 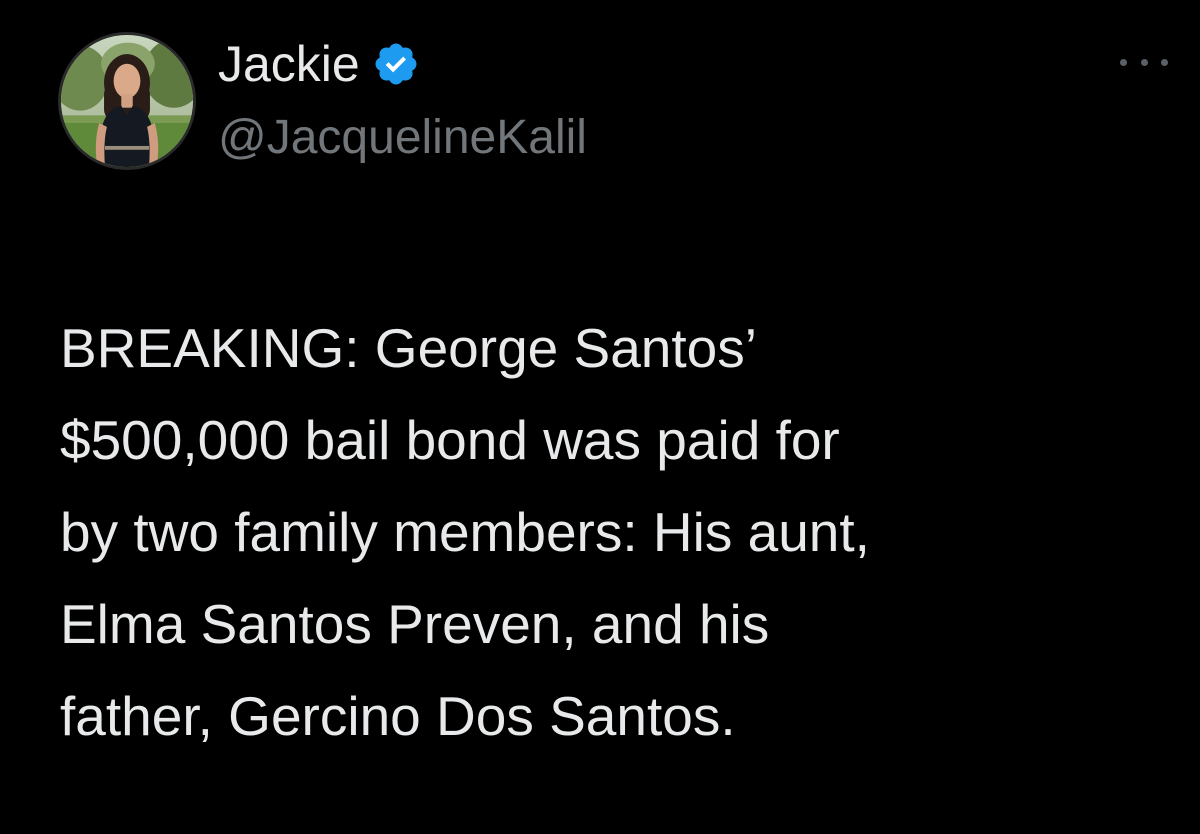 I want to click on more-options-button, so click(x=1144, y=62).